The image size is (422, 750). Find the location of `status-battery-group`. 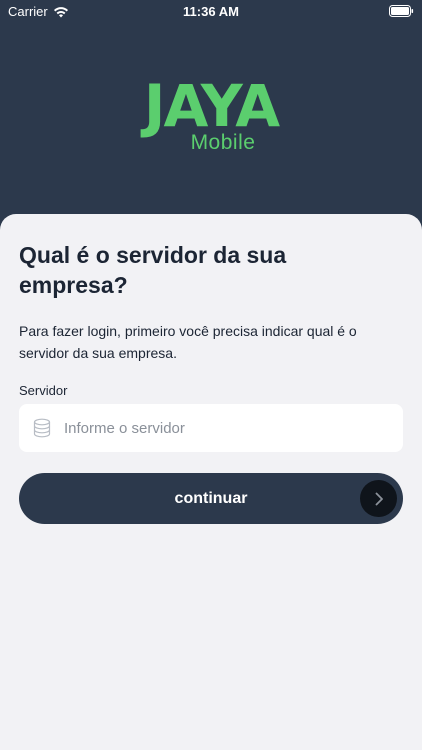

status-battery-group is located at coordinates (401, 12).